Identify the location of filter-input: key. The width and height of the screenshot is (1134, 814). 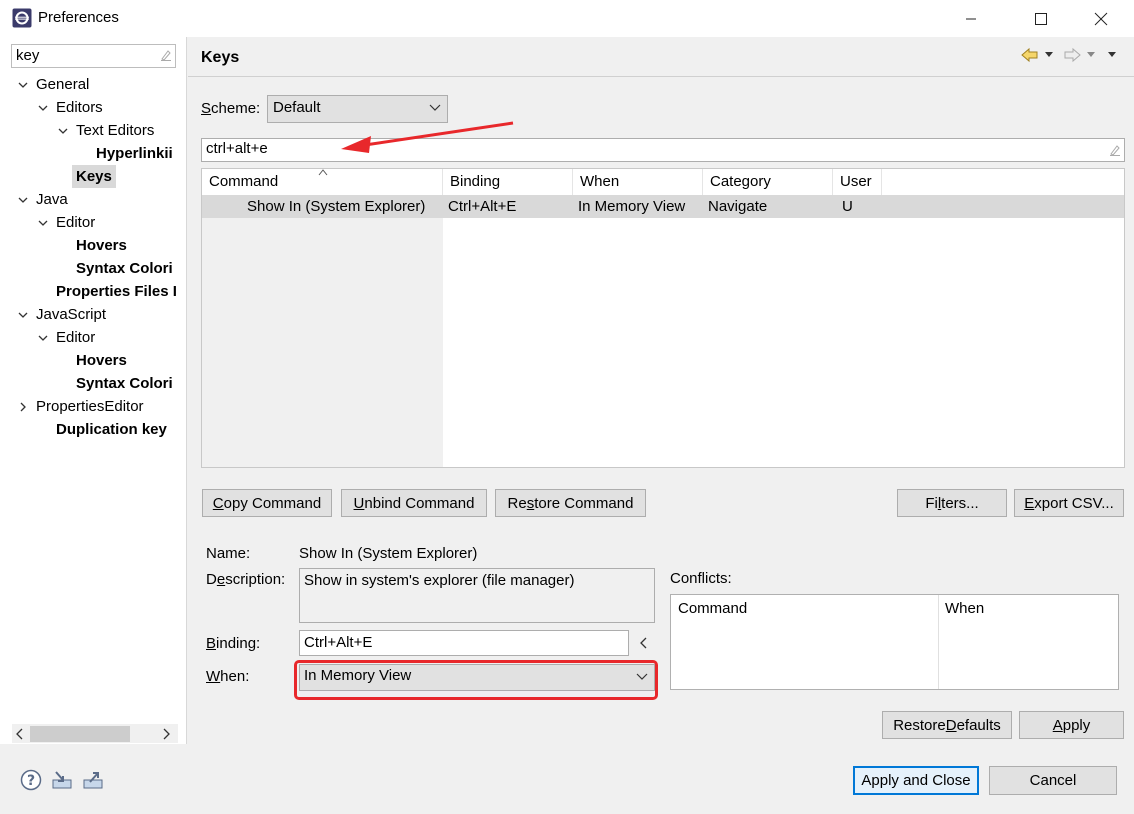
(93, 56).